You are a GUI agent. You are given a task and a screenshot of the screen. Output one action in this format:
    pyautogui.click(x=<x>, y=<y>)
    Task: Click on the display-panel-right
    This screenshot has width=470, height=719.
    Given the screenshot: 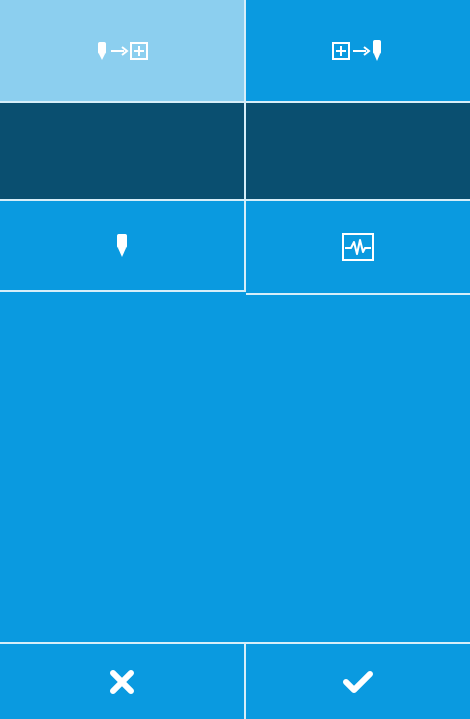 What is the action you would take?
    pyautogui.click(x=358, y=150)
    